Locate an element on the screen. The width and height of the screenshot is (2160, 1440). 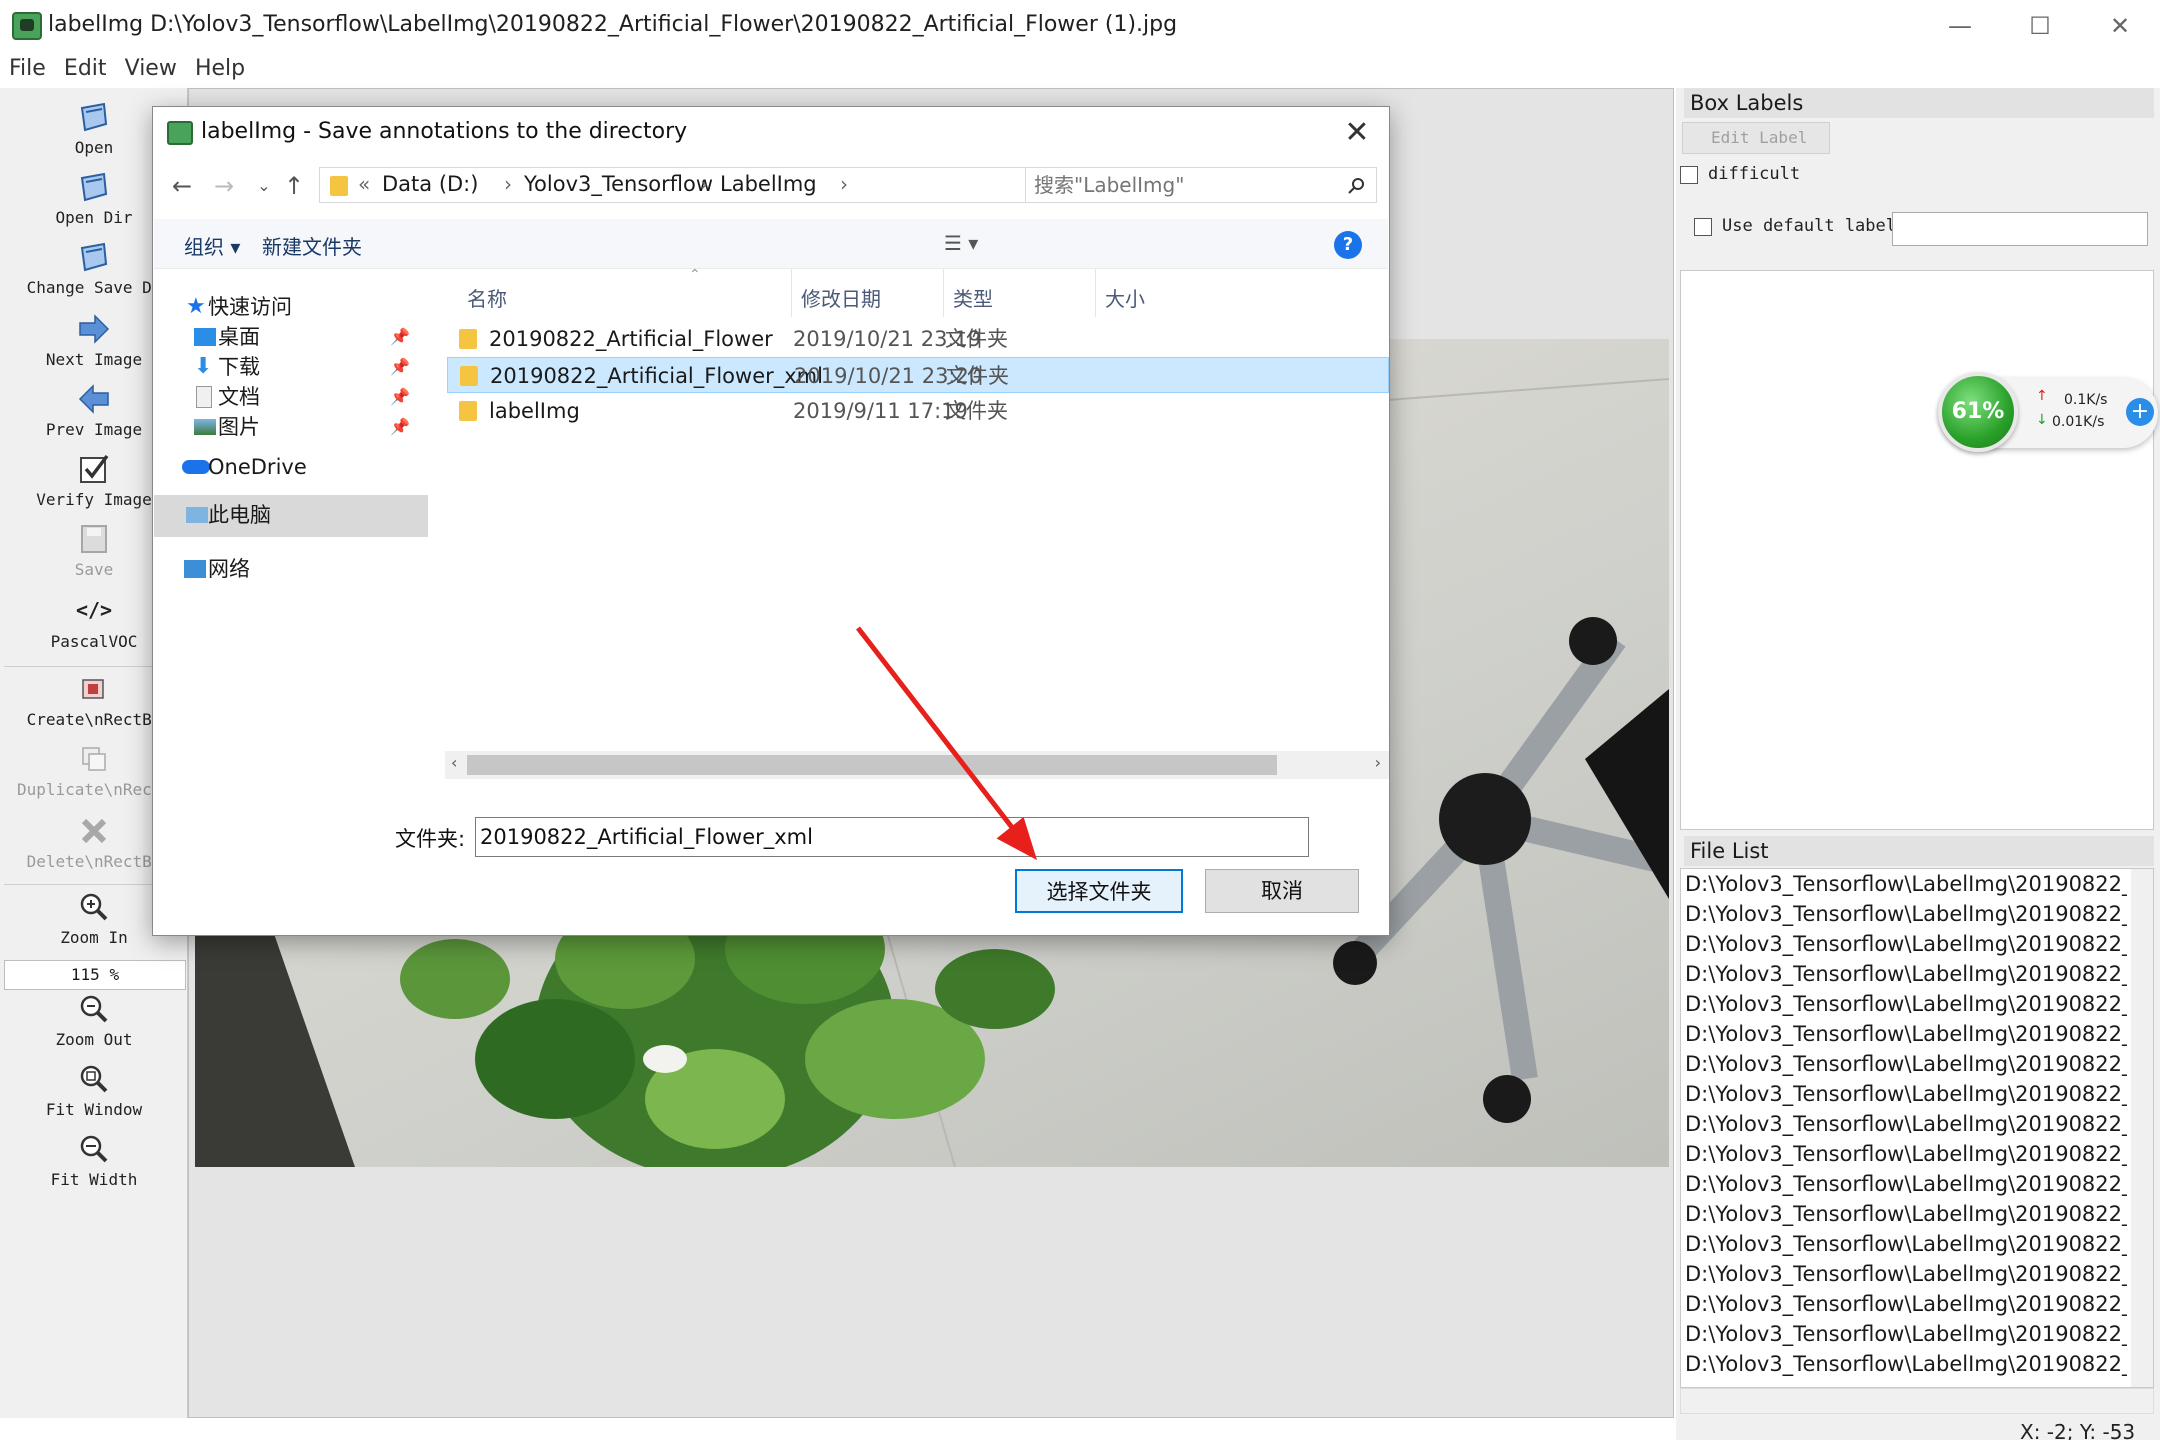
file-list-hscrollbar is located at coordinates (1917, 1401).